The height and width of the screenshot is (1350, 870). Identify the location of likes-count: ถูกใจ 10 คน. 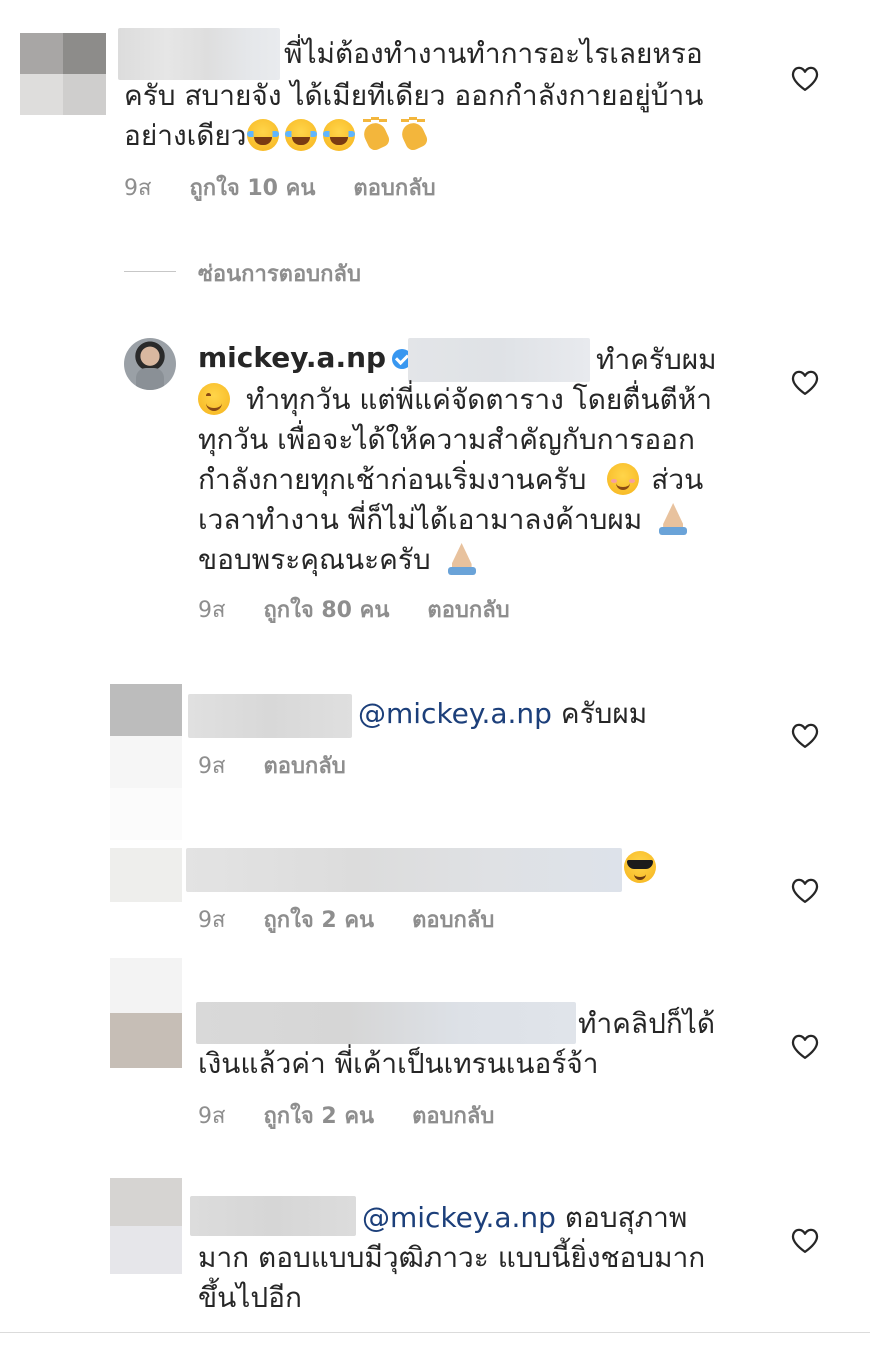
(252, 187).